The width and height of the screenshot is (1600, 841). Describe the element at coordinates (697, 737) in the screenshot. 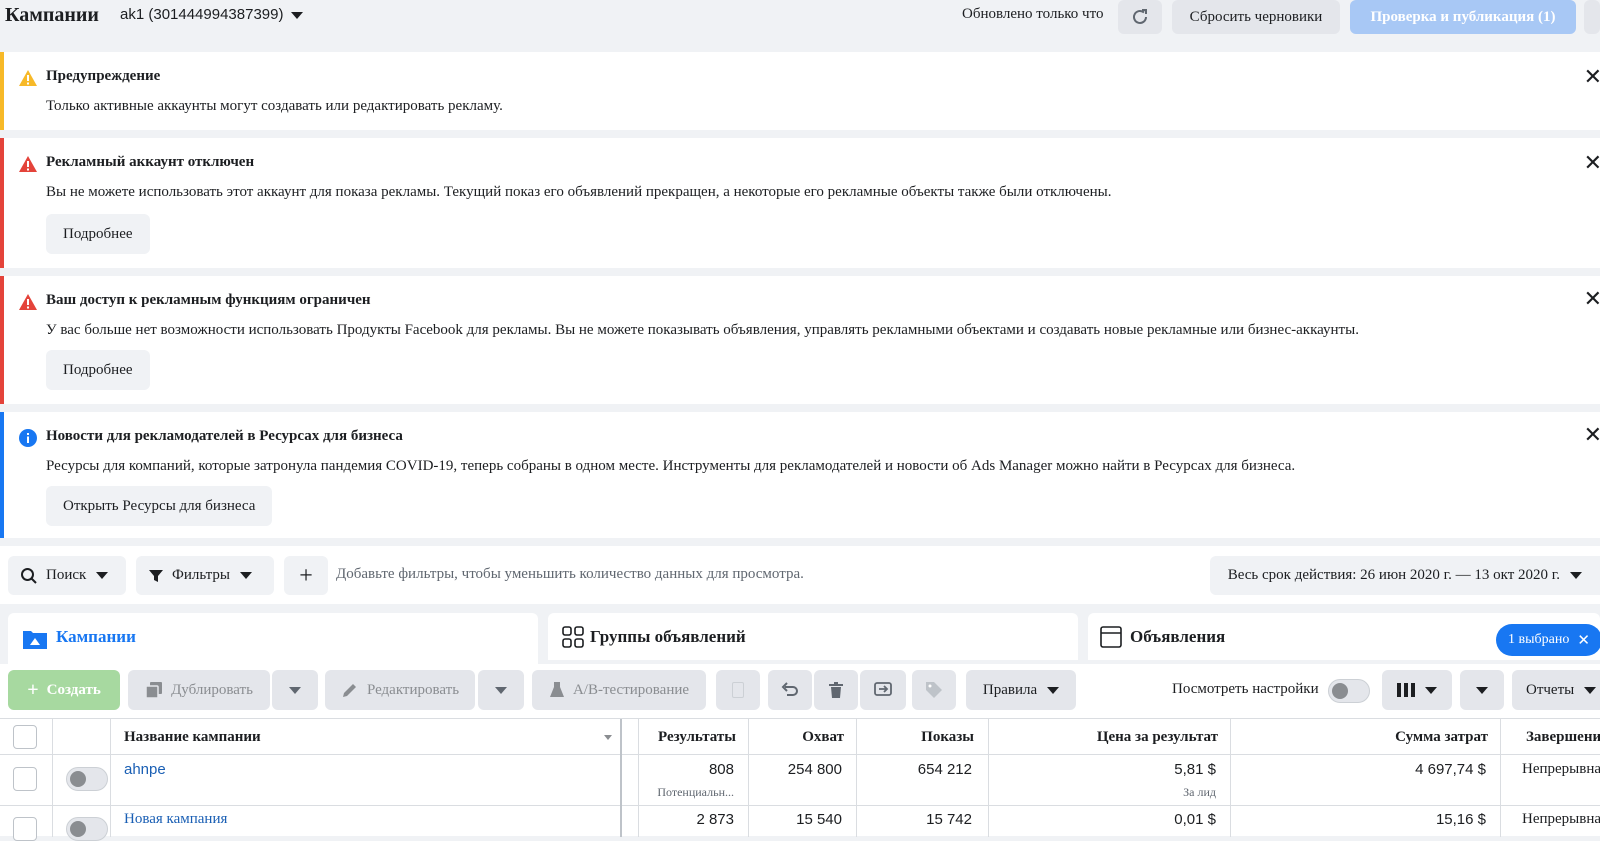

I see `header-results: Результаты` at that location.